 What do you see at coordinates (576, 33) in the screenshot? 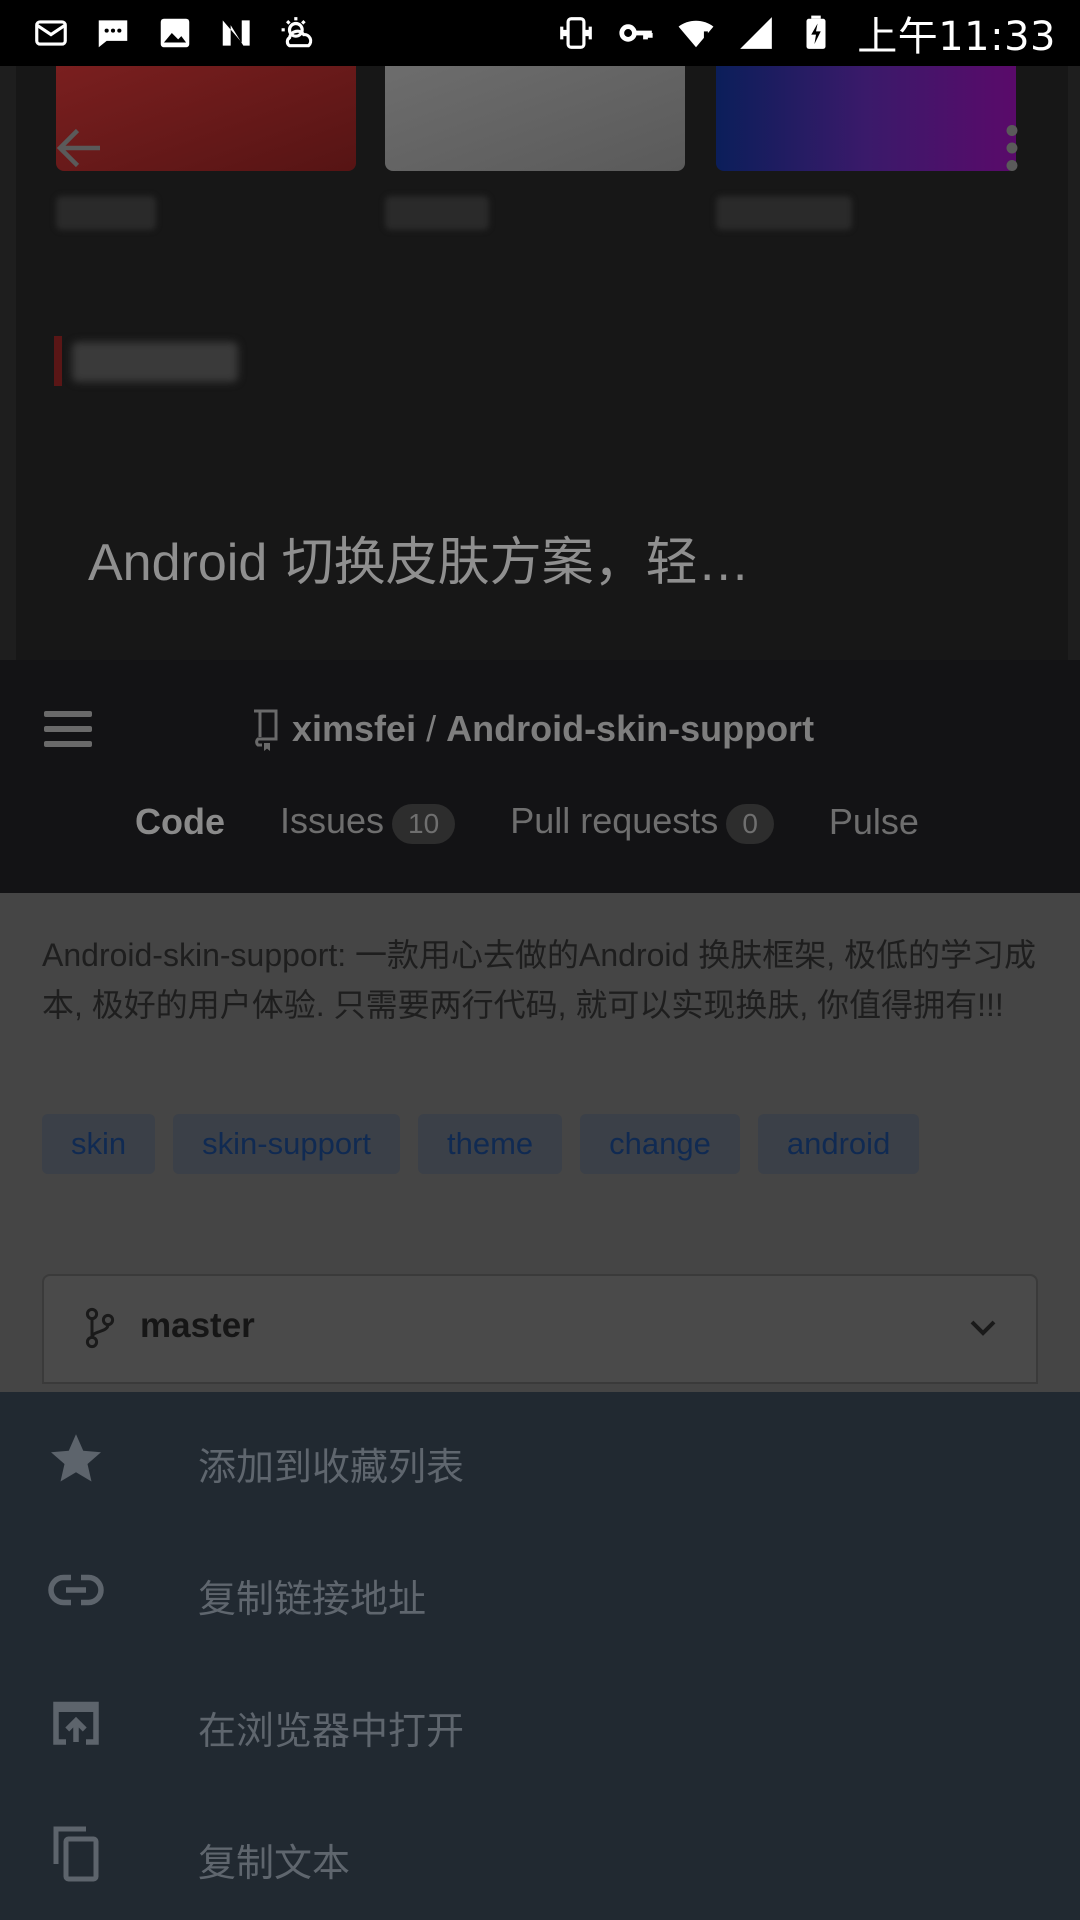
I see `vibrate-icon` at bounding box center [576, 33].